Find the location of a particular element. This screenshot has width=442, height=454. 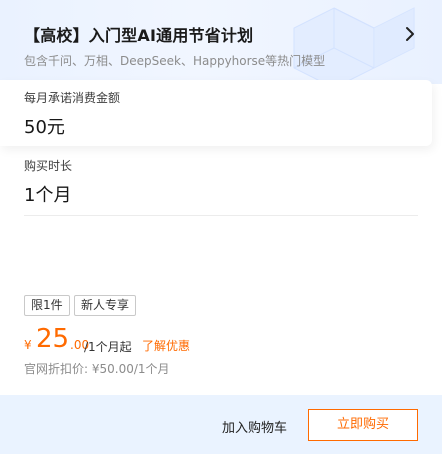

commitment-value: 50元 is located at coordinates (44, 126).